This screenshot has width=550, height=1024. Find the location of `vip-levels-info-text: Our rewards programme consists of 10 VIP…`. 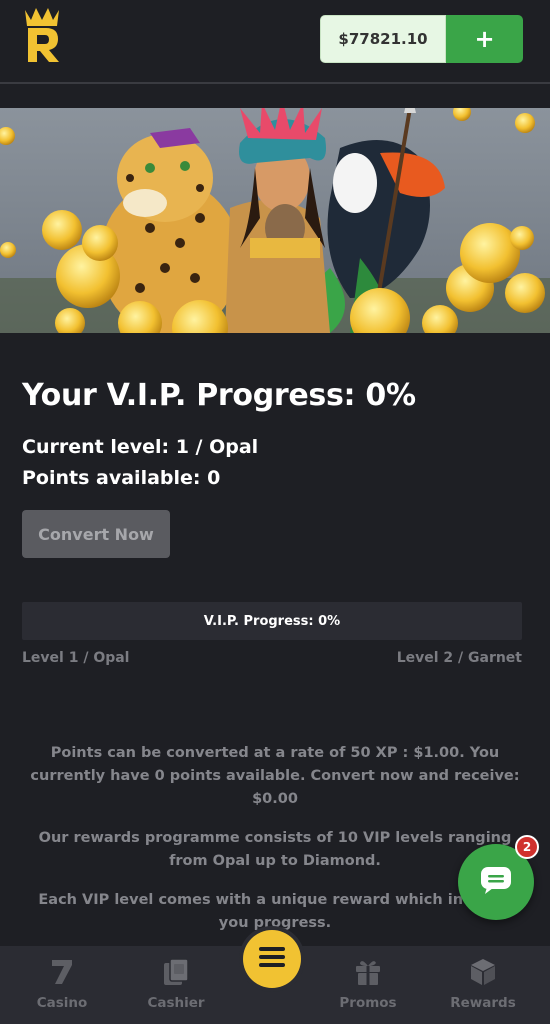

vip-levels-info-text: Our rewards programme consists of 10 VIP… is located at coordinates (275, 849).